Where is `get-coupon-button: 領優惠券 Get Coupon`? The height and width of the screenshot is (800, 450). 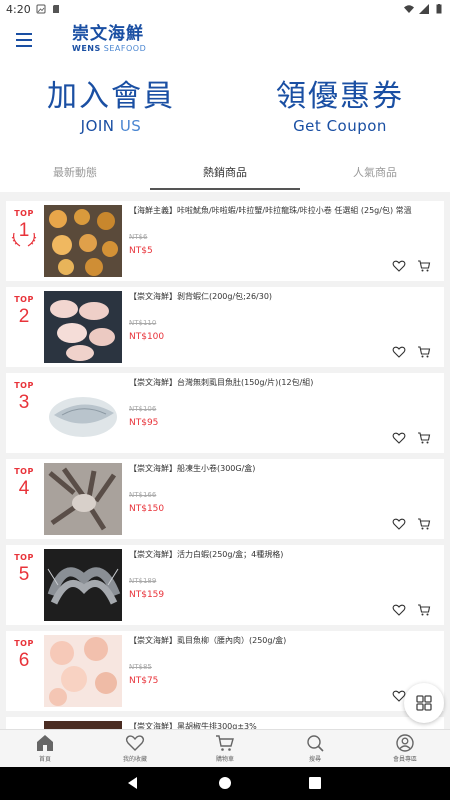
get-coupon-button: 領優惠券 Get Coupon is located at coordinates (340, 107).